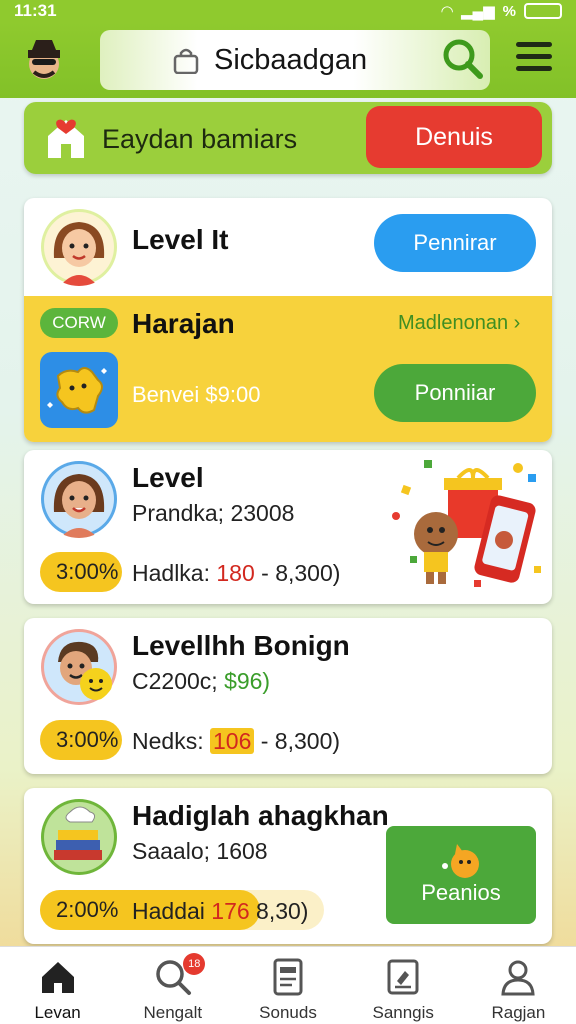 The height and width of the screenshot is (1024, 576). What do you see at coordinates (466, 523) in the screenshot?
I see `gift-phone-illustration` at bounding box center [466, 523].